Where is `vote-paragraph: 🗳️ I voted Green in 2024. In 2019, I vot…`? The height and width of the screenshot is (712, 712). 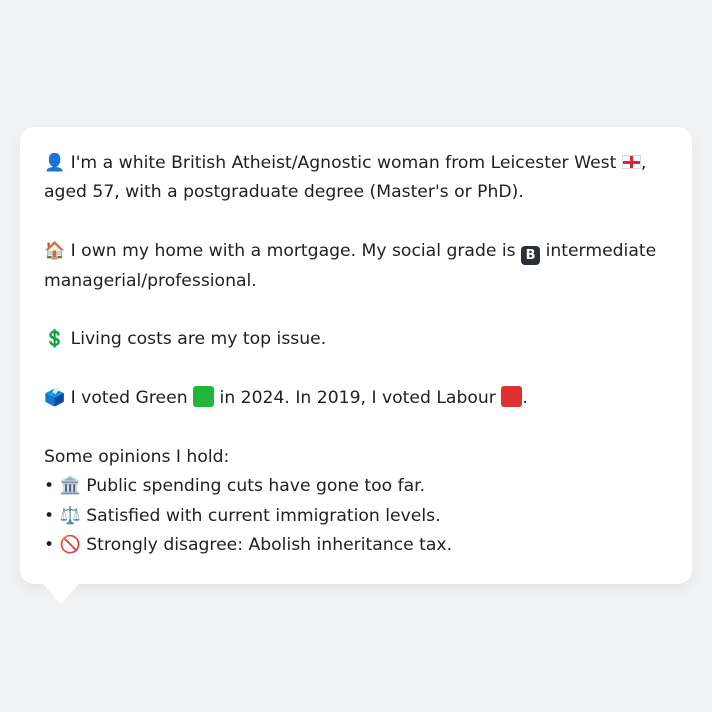 vote-paragraph: 🗳️ I voted Green in 2024. In 2019, I vot… is located at coordinates (356, 398).